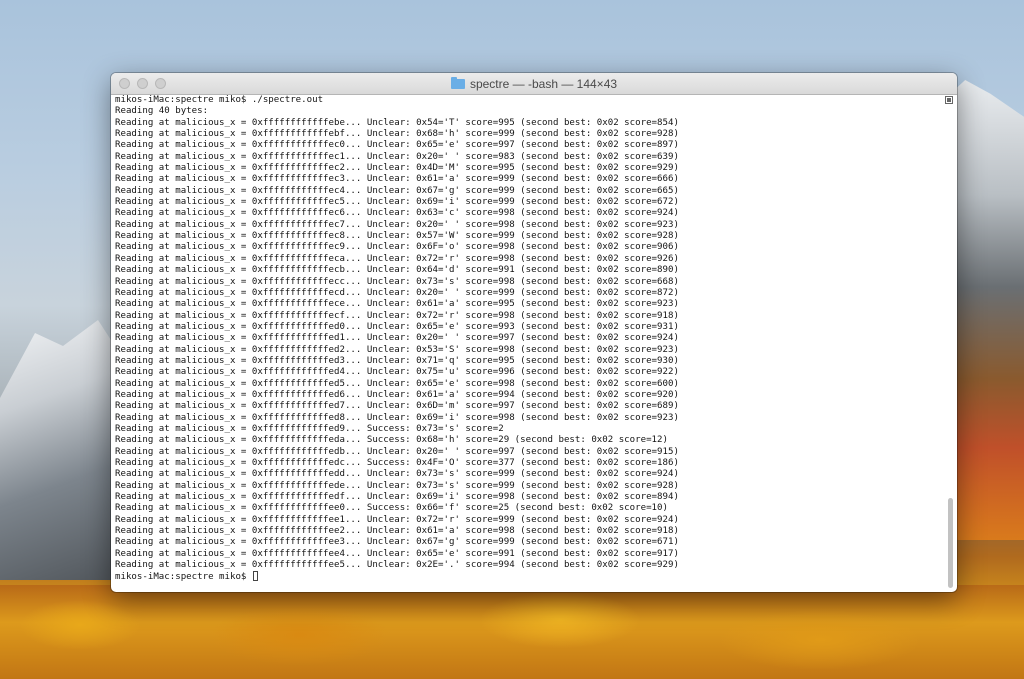 This screenshot has width=1024, height=679. I want to click on terminal-prompt-line: mikos-iMac:spectre miko$, so click(528, 577).